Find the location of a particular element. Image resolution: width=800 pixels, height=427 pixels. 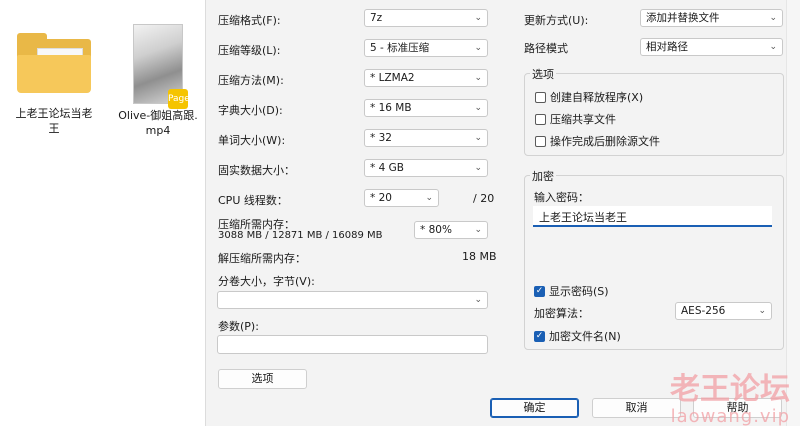

update-mode-select: 添加并替换文件 ⌄ is located at coordinates (711, 18).